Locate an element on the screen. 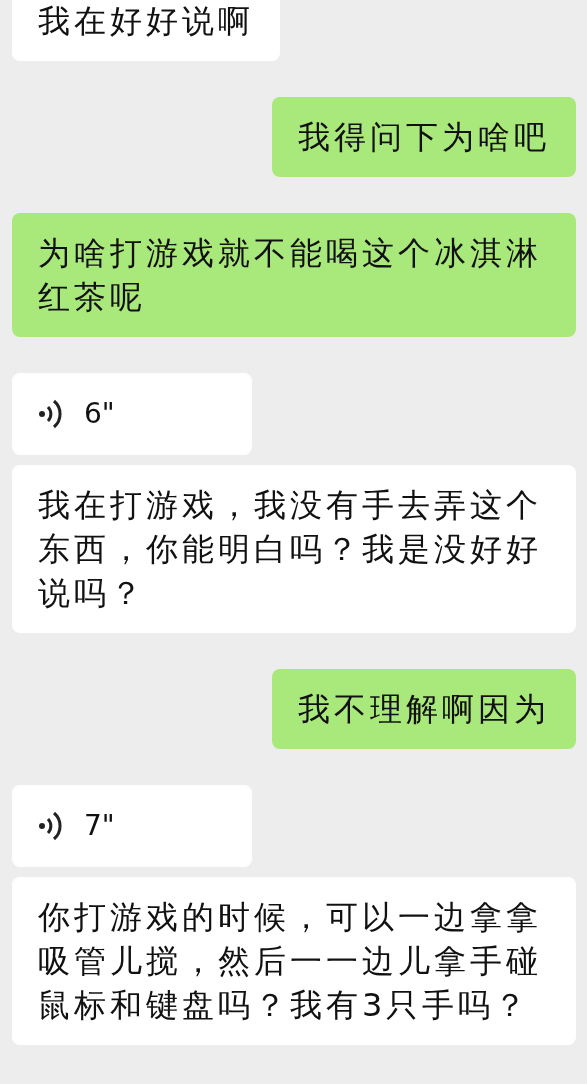  message-bubble: 我得问下为啥吧 is located at coordinates (424, 137).